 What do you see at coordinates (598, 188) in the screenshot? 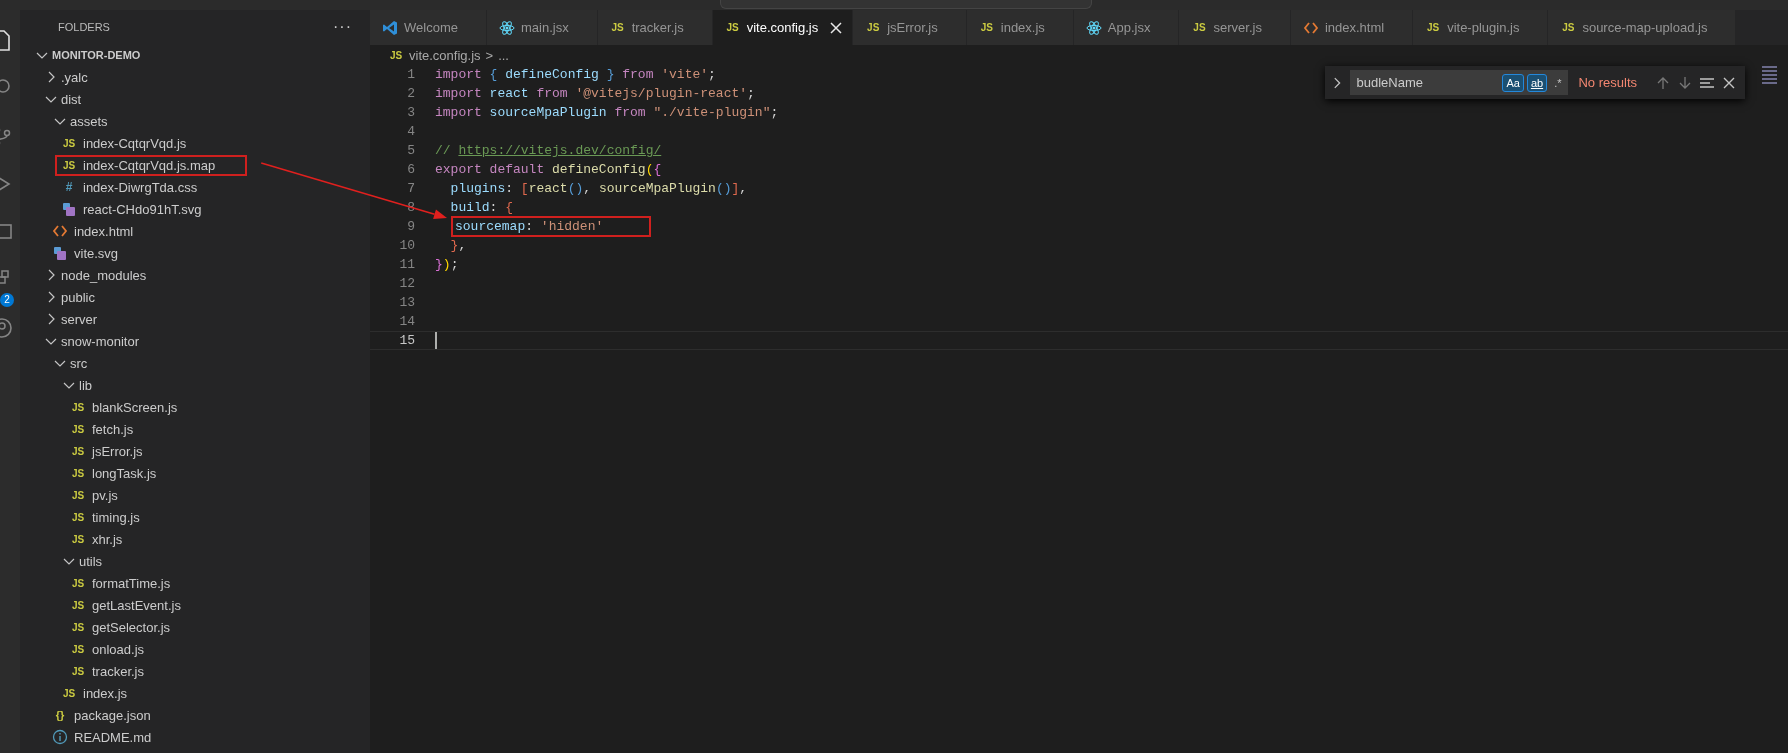
I see `code-line: plugins: [react(), sourceMpaPlugin()],` at bounding box center [598, 188].